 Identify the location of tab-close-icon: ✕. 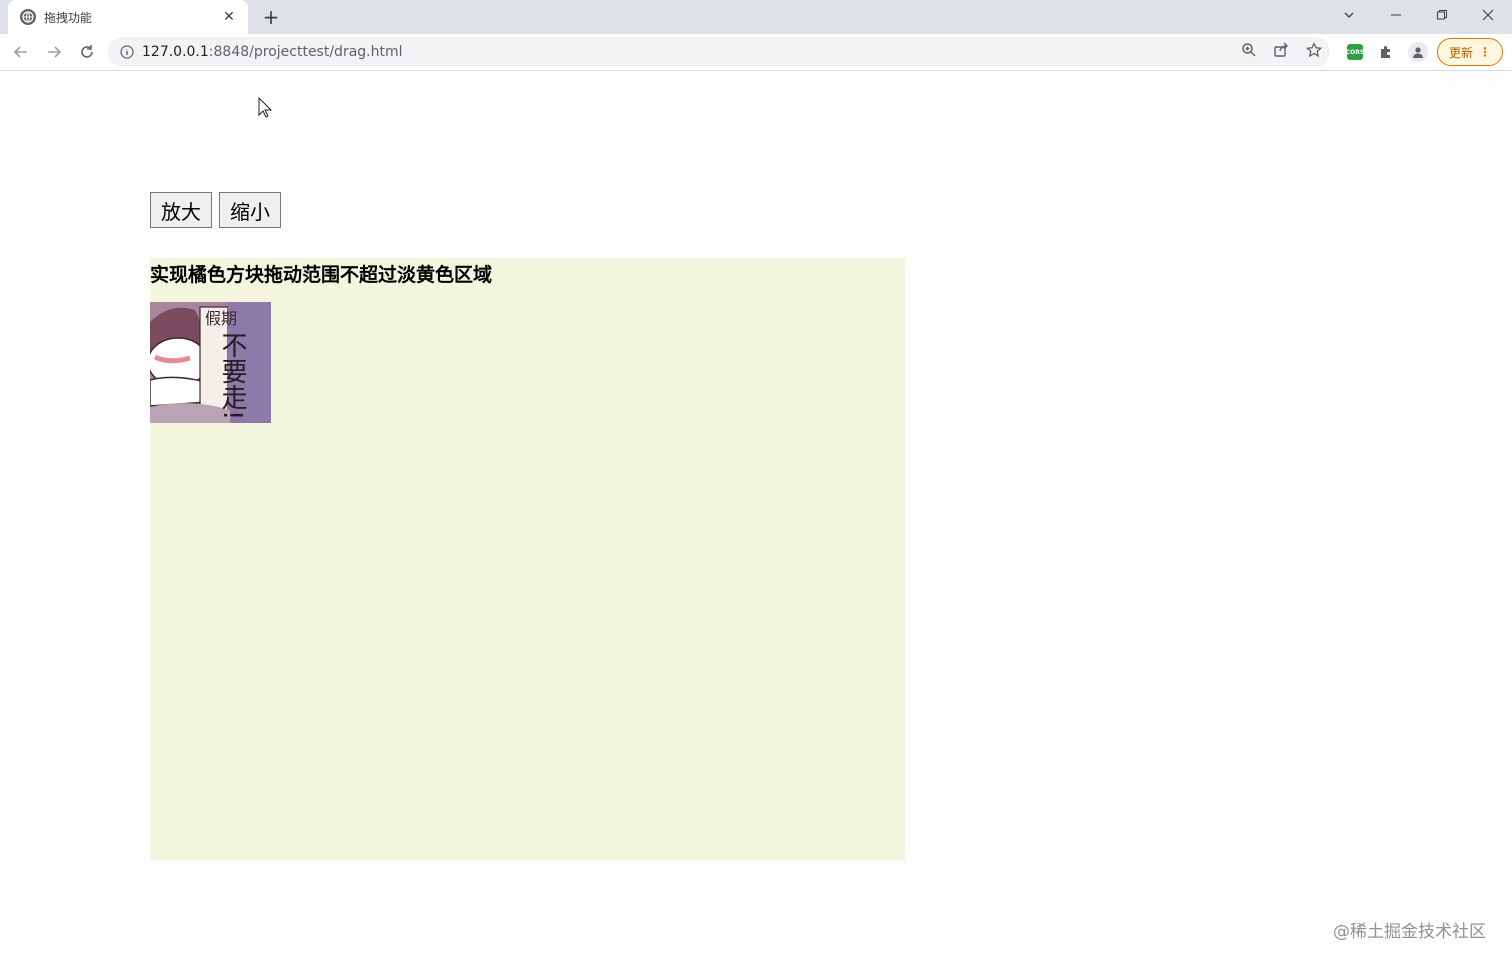
(229, 17).